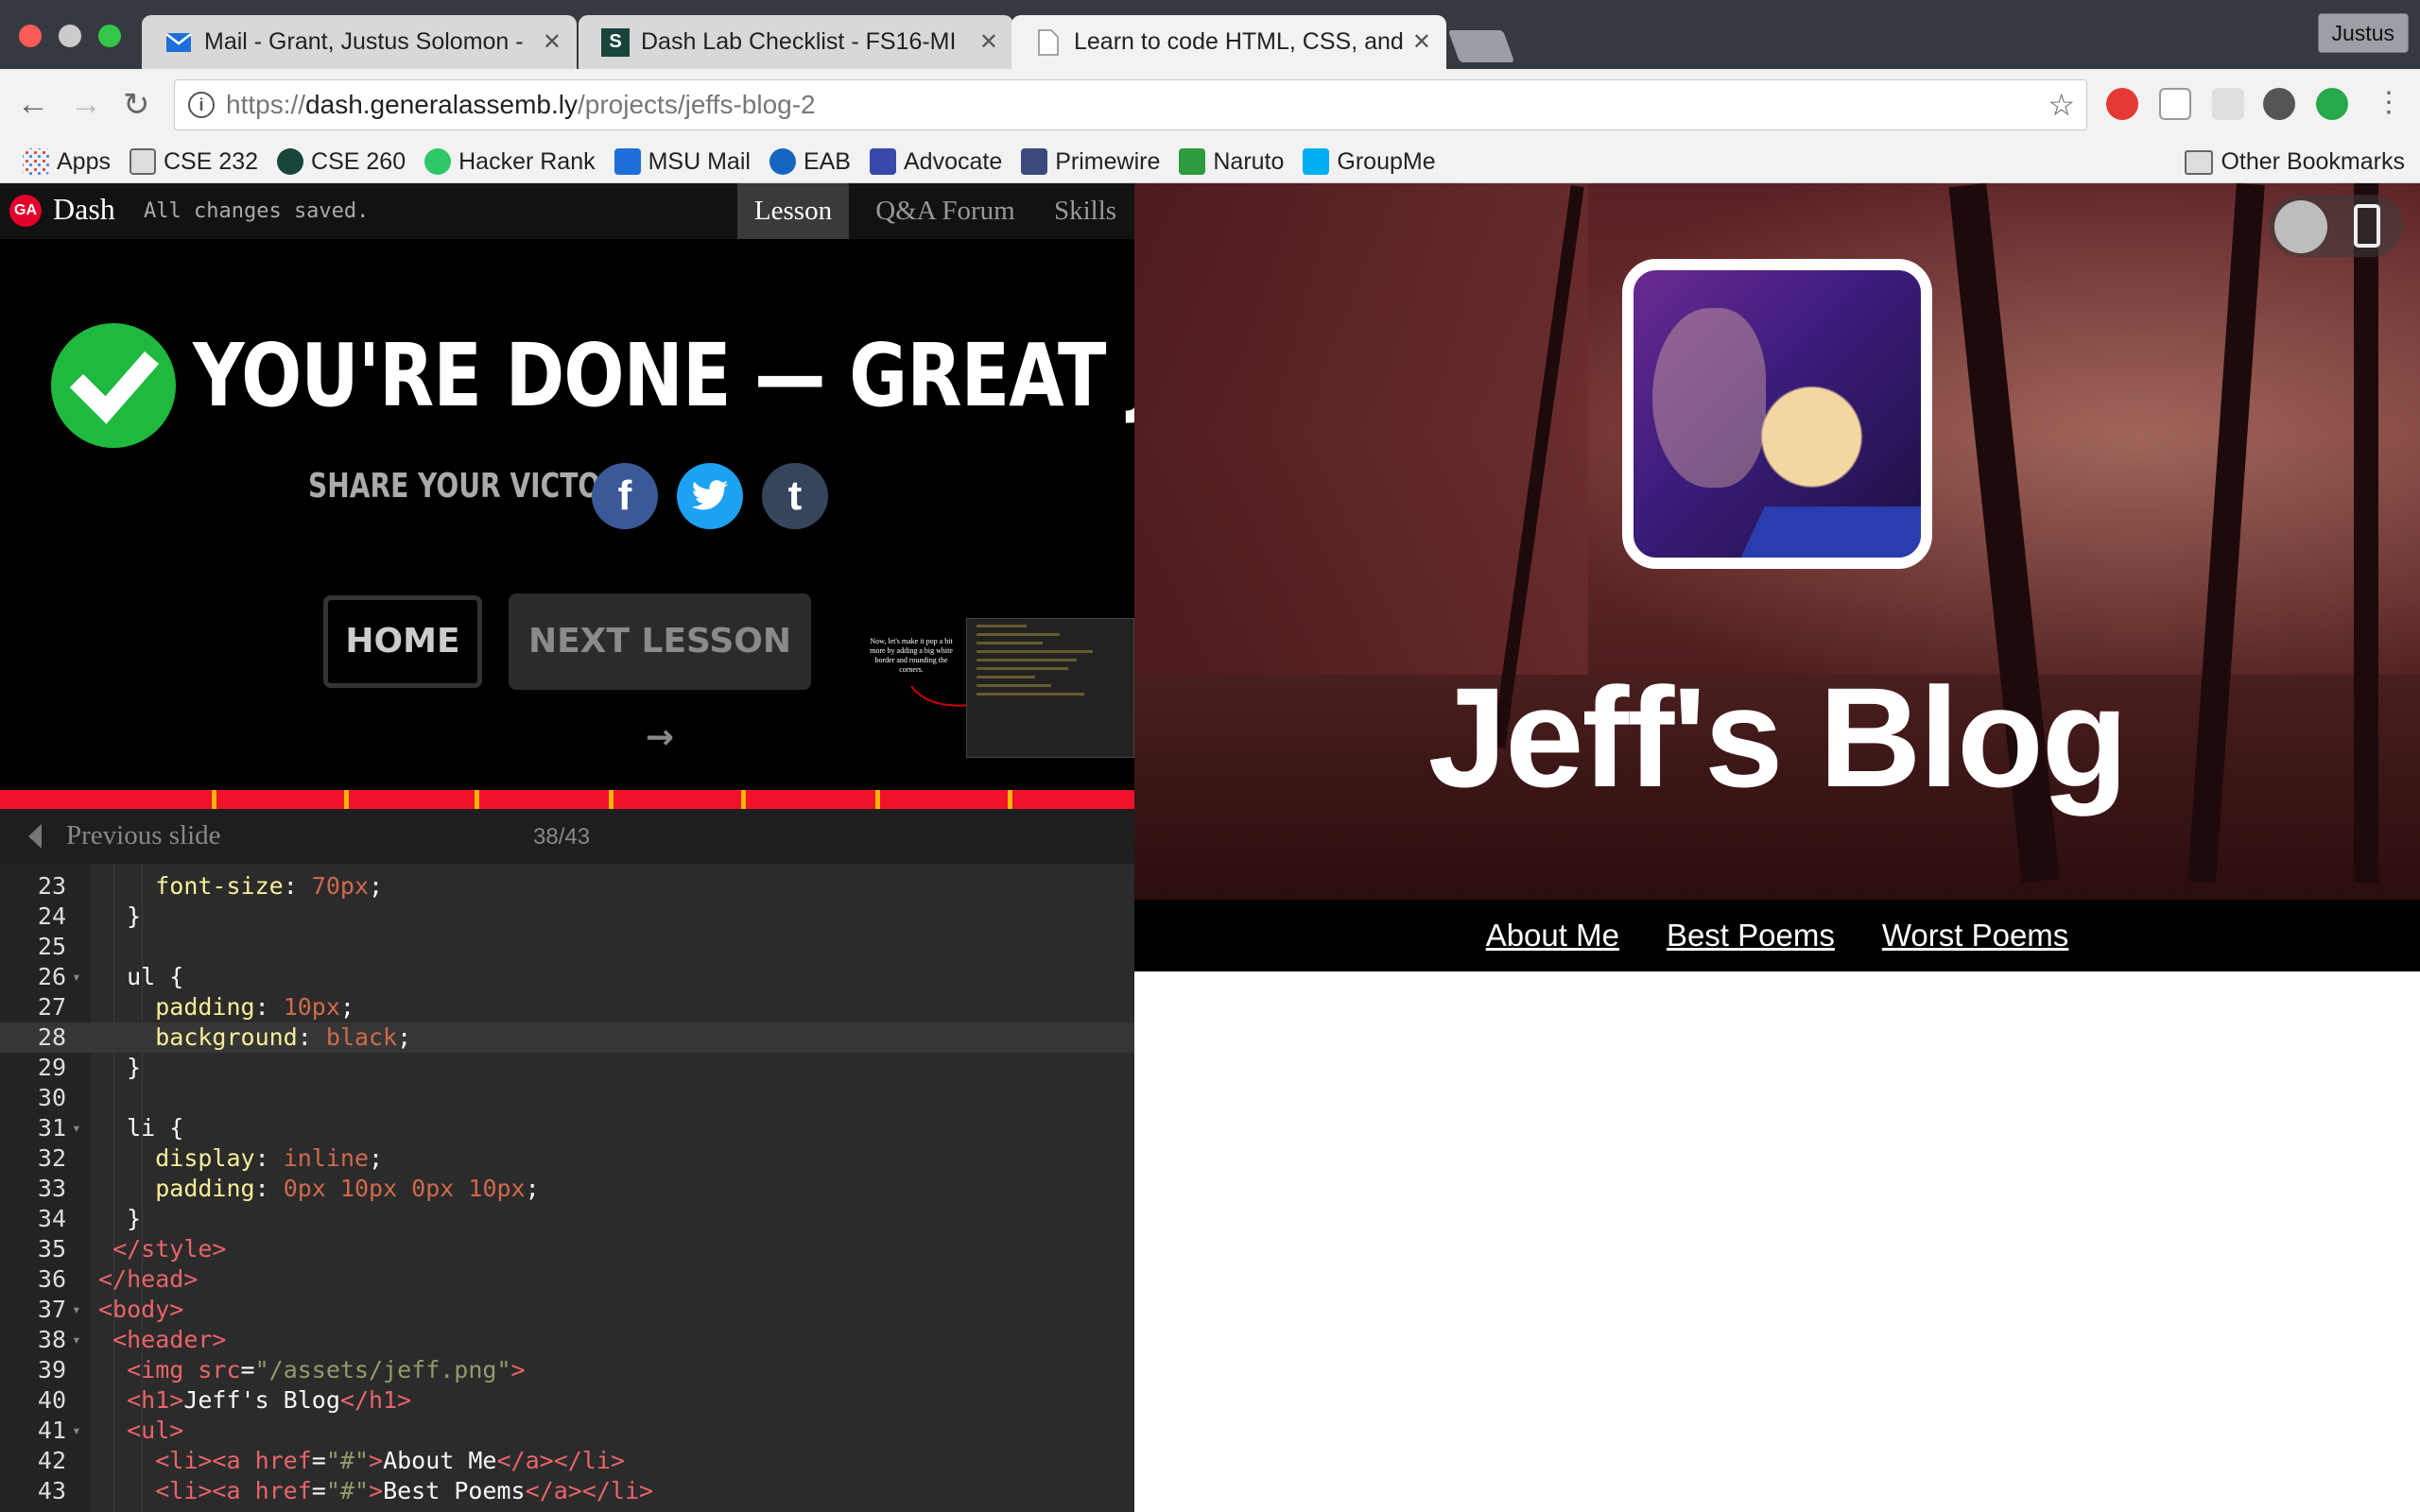  I want to click on code-text: padding: 10px;, so click(226, 1007).